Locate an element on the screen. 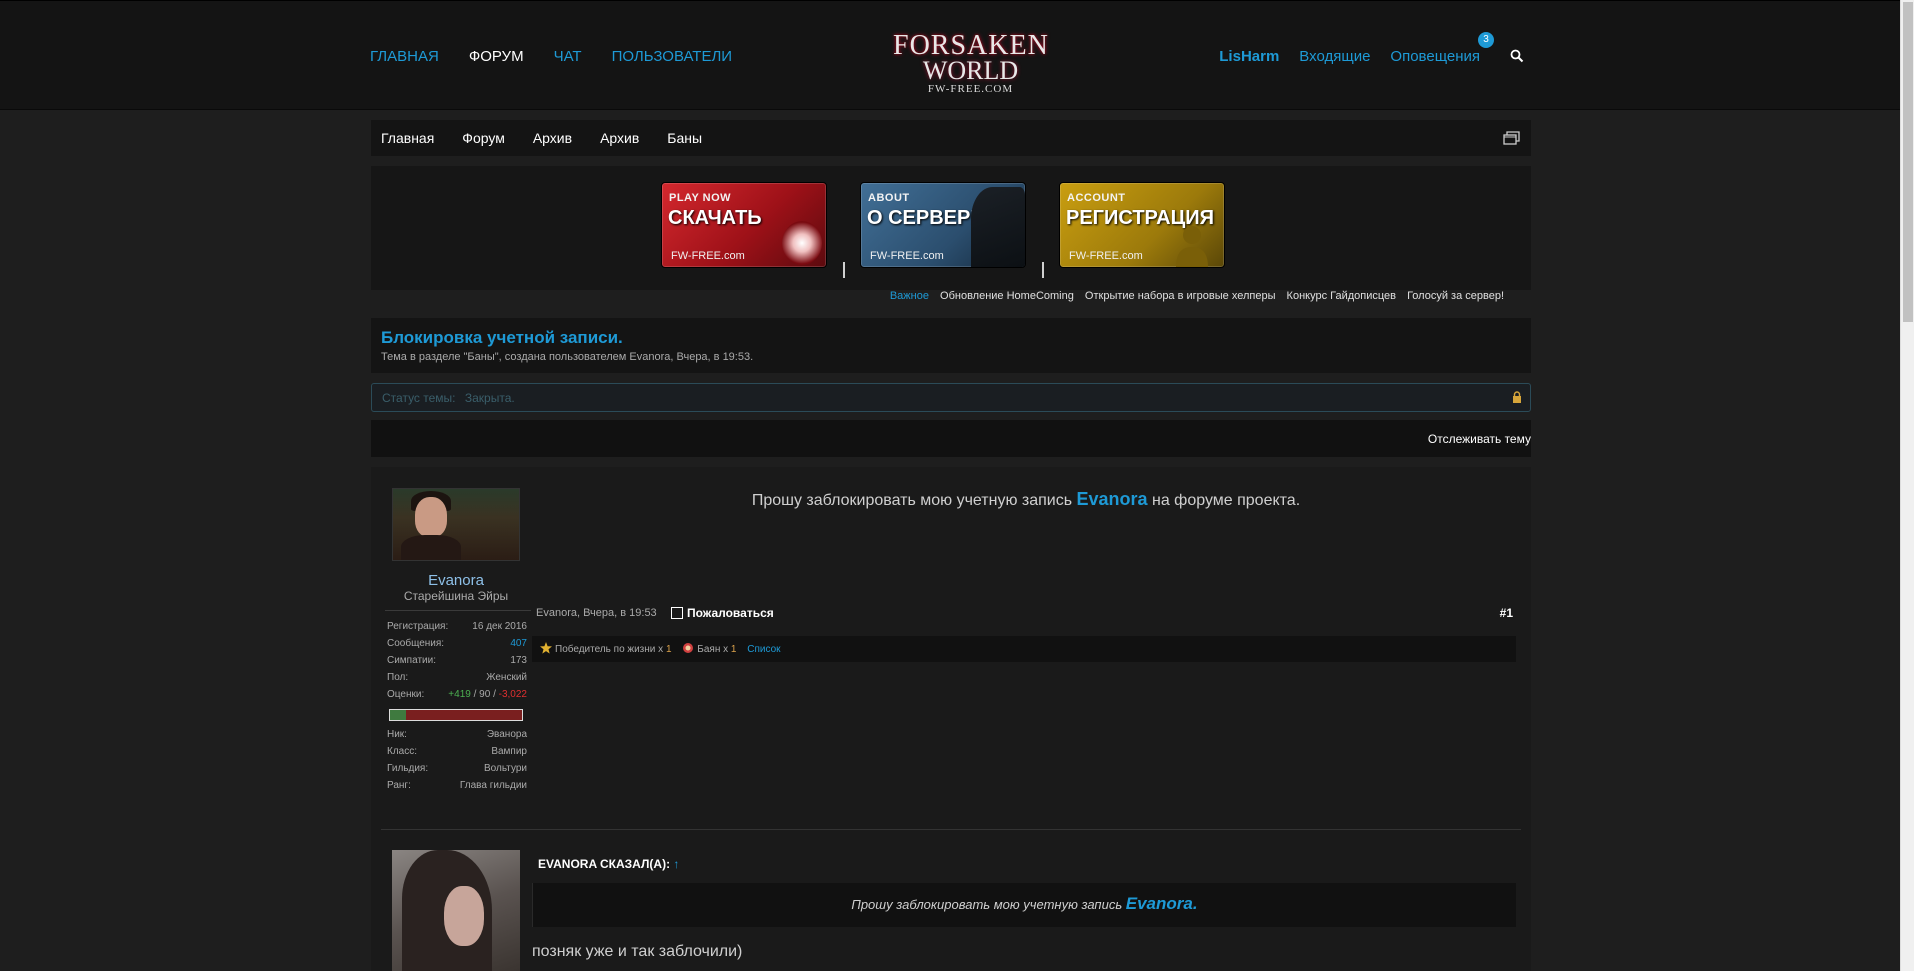 Image resolution: width=1914 pixels, height=971 pixels. report-label: Пожаловаться is located at coordinates (730, 613).